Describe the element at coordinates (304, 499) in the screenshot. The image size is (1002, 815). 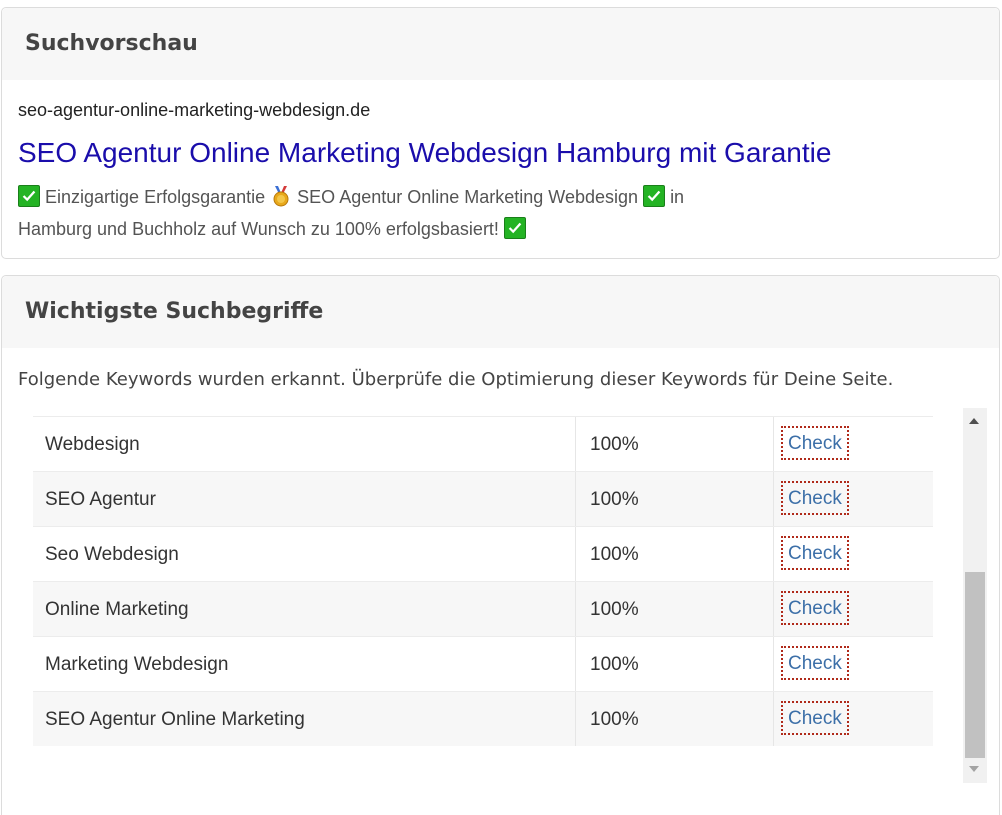
I see `keyword-cell: SEO Agentur` at that location.